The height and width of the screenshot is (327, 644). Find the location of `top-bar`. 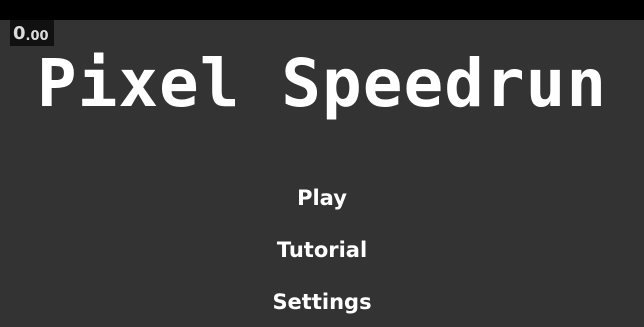

top-bar is located at coordinates (322, 10).